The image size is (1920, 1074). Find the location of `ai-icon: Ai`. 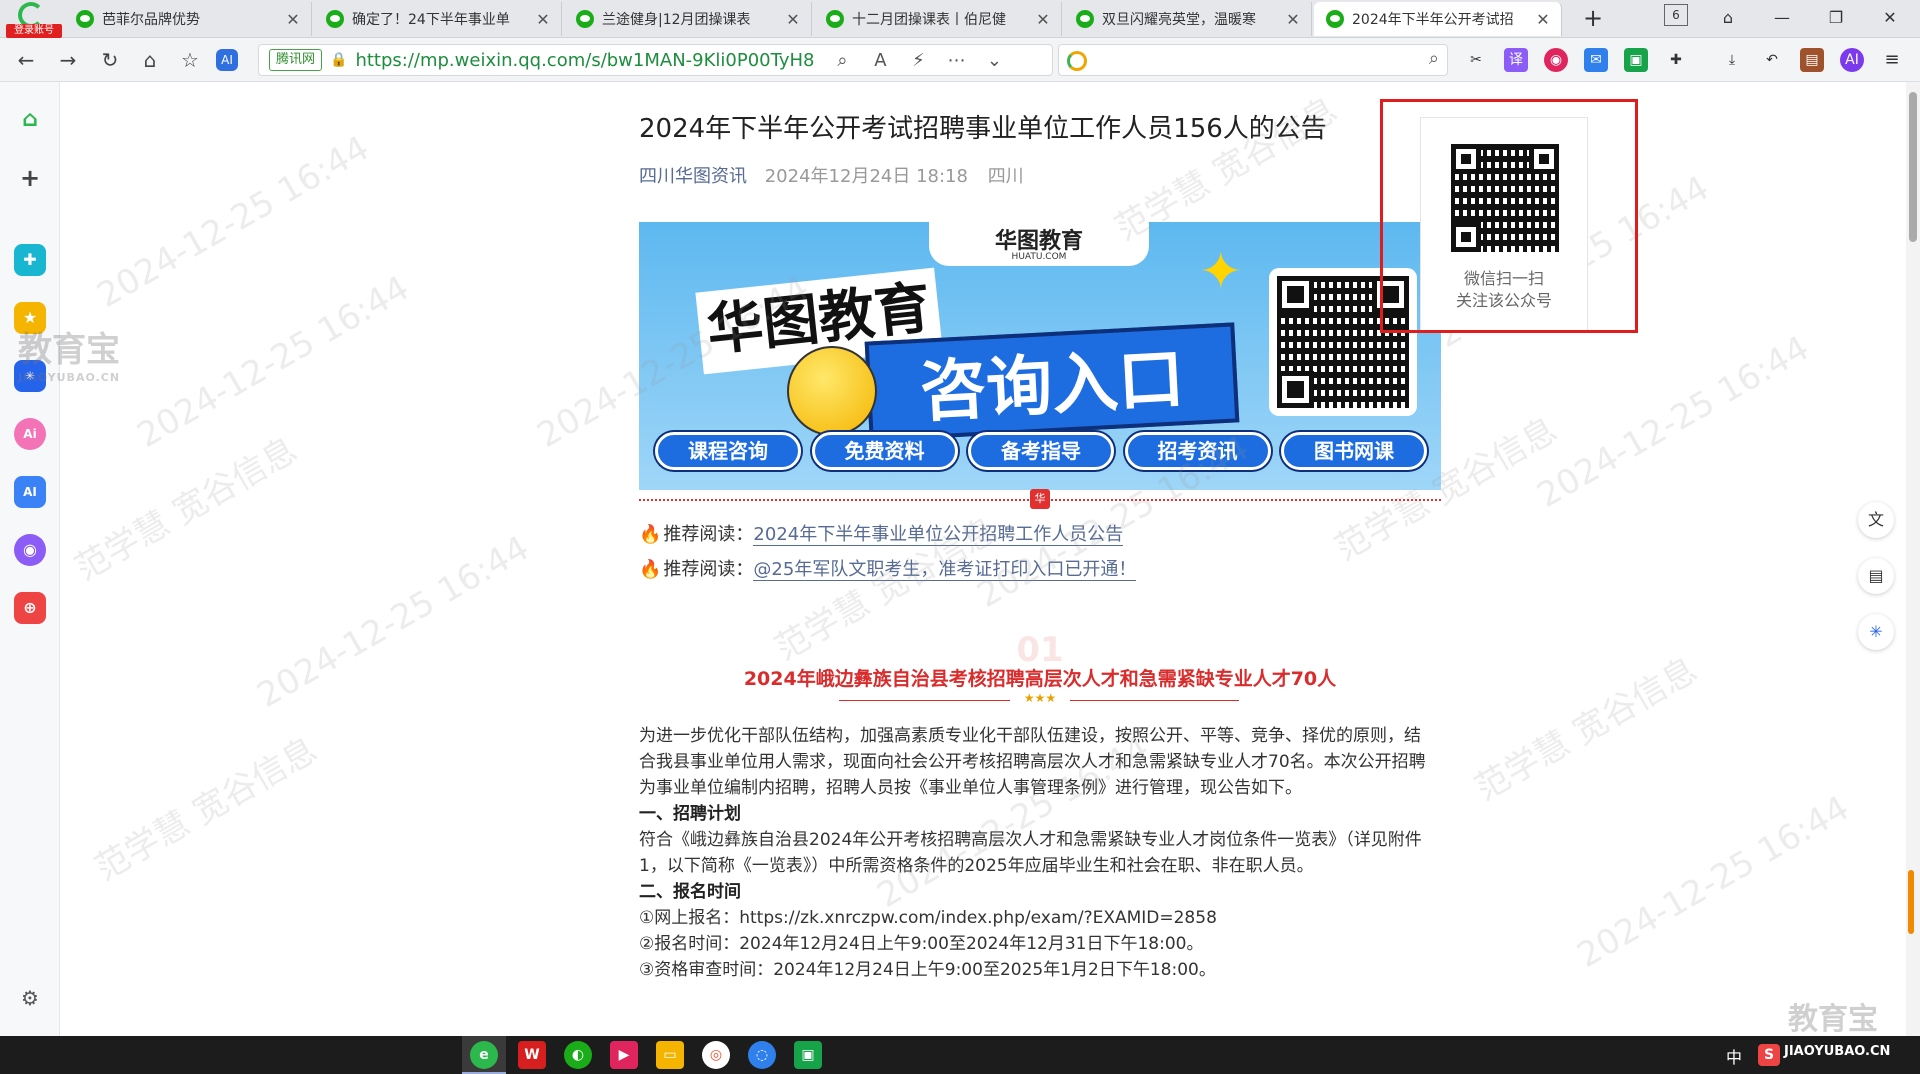

ai-icon: Ai is located at coordinates (30, 434).